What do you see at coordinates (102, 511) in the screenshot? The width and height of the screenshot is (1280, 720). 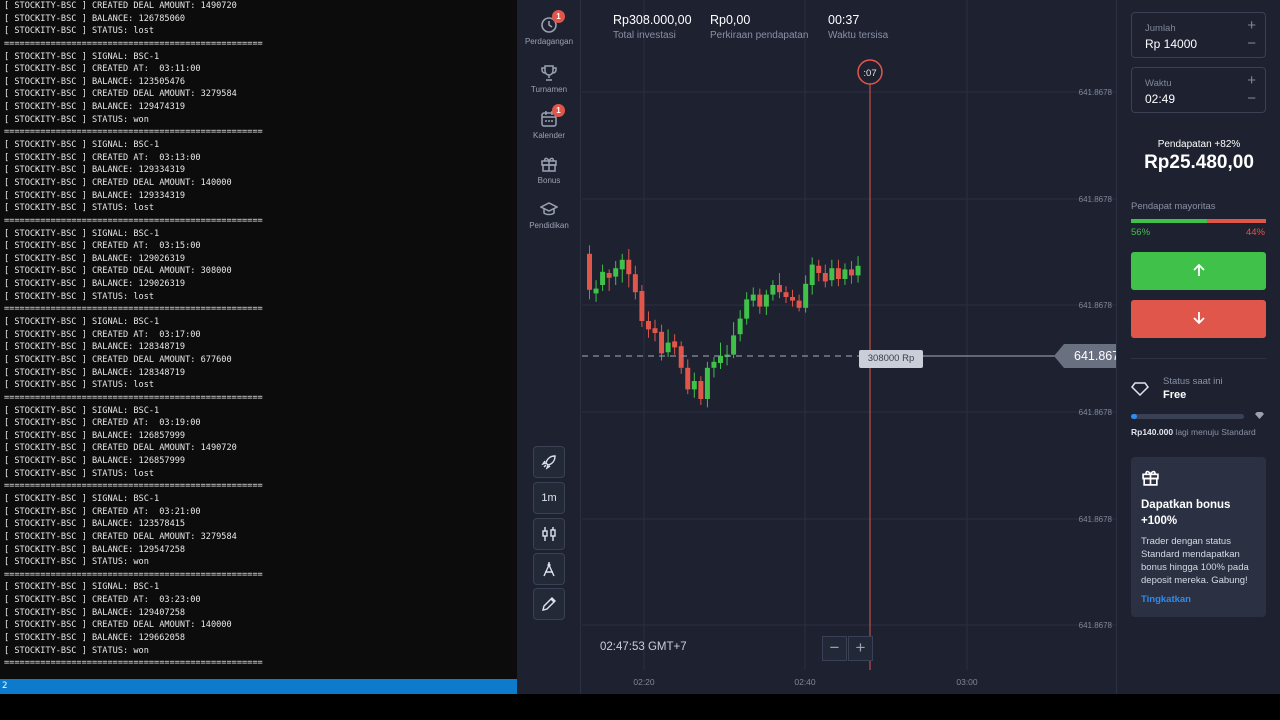 I see `terminal-line: [ STOCKITY-BSC ] CREATED AT: 03:21:00` at bounding box center [102, 511].